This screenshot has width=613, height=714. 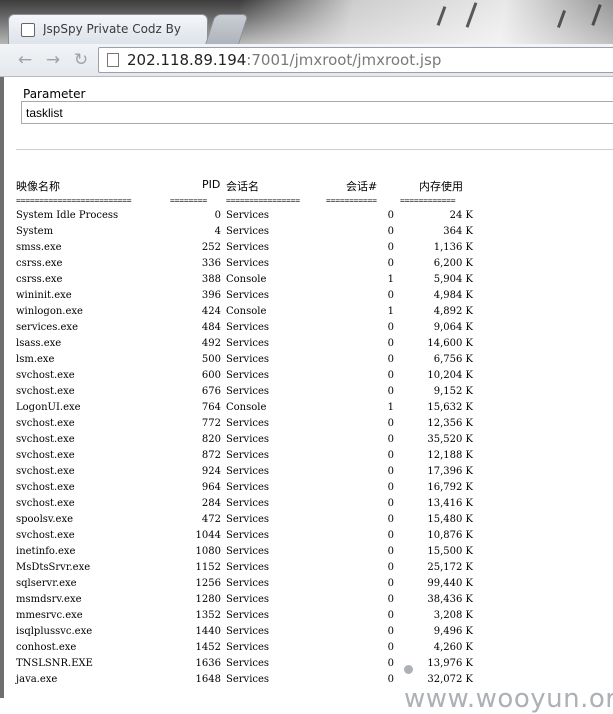 What do you see at coordinates (453, 327) in the screenshot?
I see `cell-memory-usage: 9,064 K` at bounding box center [453, 327].